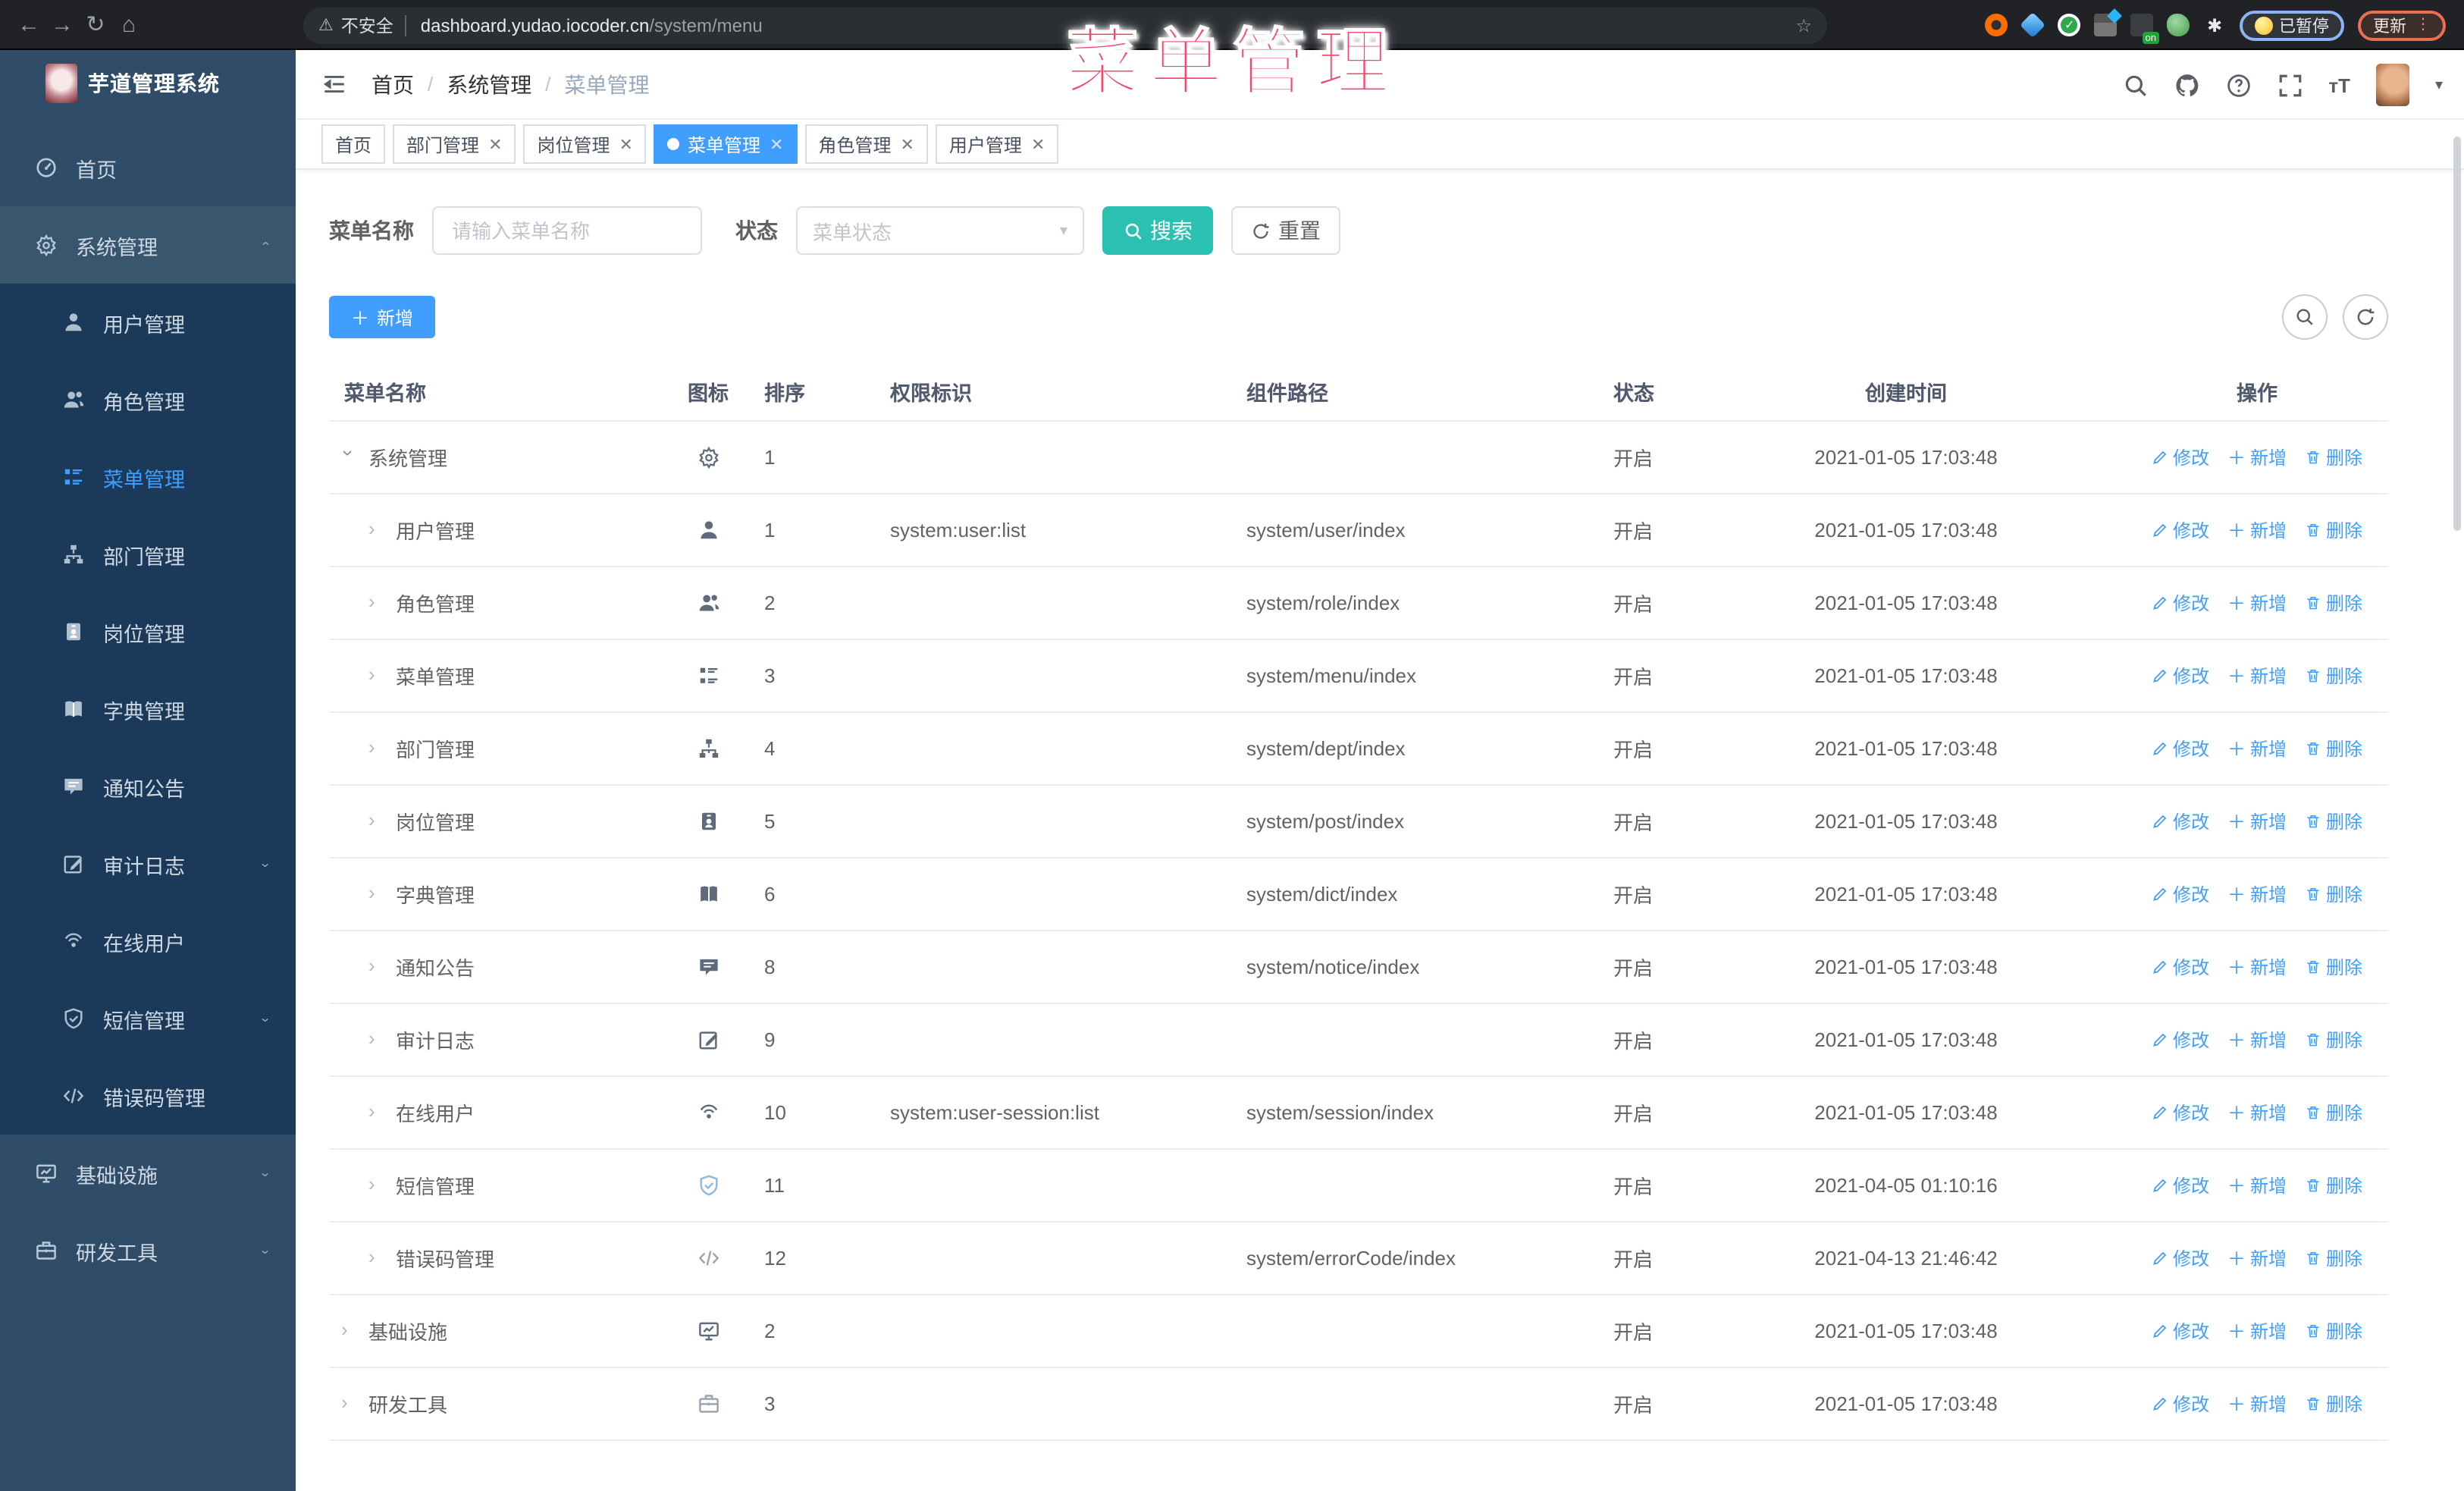 The image size is (2464, 1491). Describe the element at coordinates (148, 322) in the screenshot. I see `sidebar-item: 用户管理 ⌄` at that location.